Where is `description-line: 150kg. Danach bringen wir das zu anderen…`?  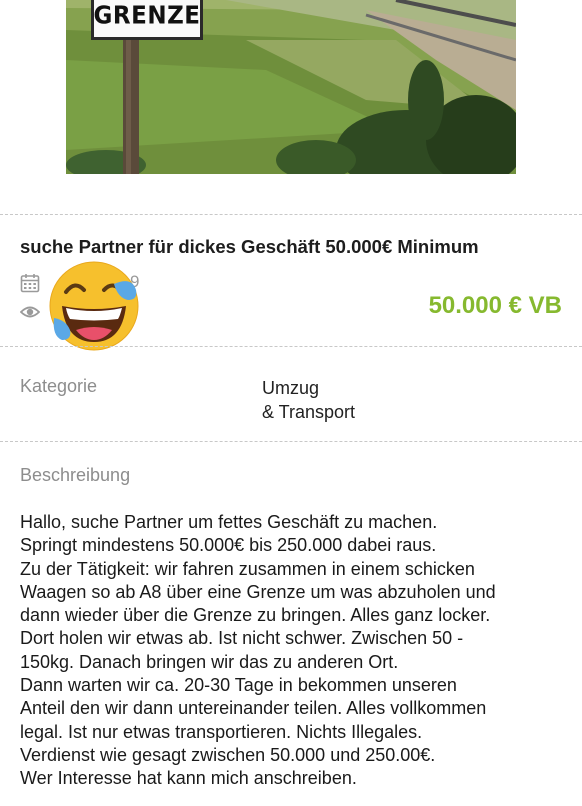
description-line: 150kg. Danach bringen wir das zu anderen… is located at coordinates (209, 661).